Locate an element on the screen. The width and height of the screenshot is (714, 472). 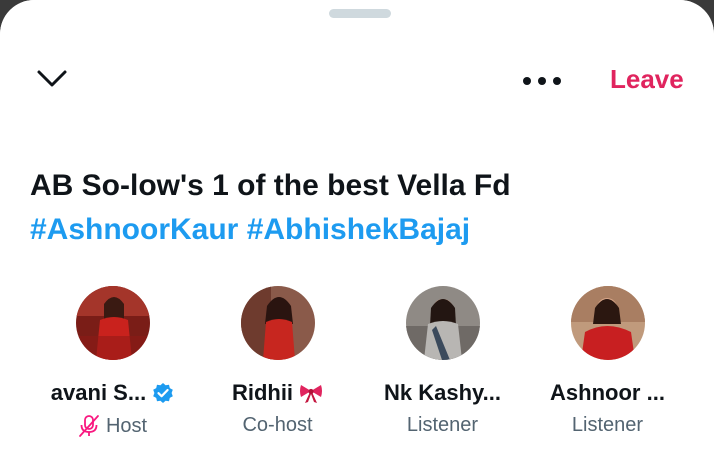
participant-name: Ridhii is located at coordinates (277, 393).